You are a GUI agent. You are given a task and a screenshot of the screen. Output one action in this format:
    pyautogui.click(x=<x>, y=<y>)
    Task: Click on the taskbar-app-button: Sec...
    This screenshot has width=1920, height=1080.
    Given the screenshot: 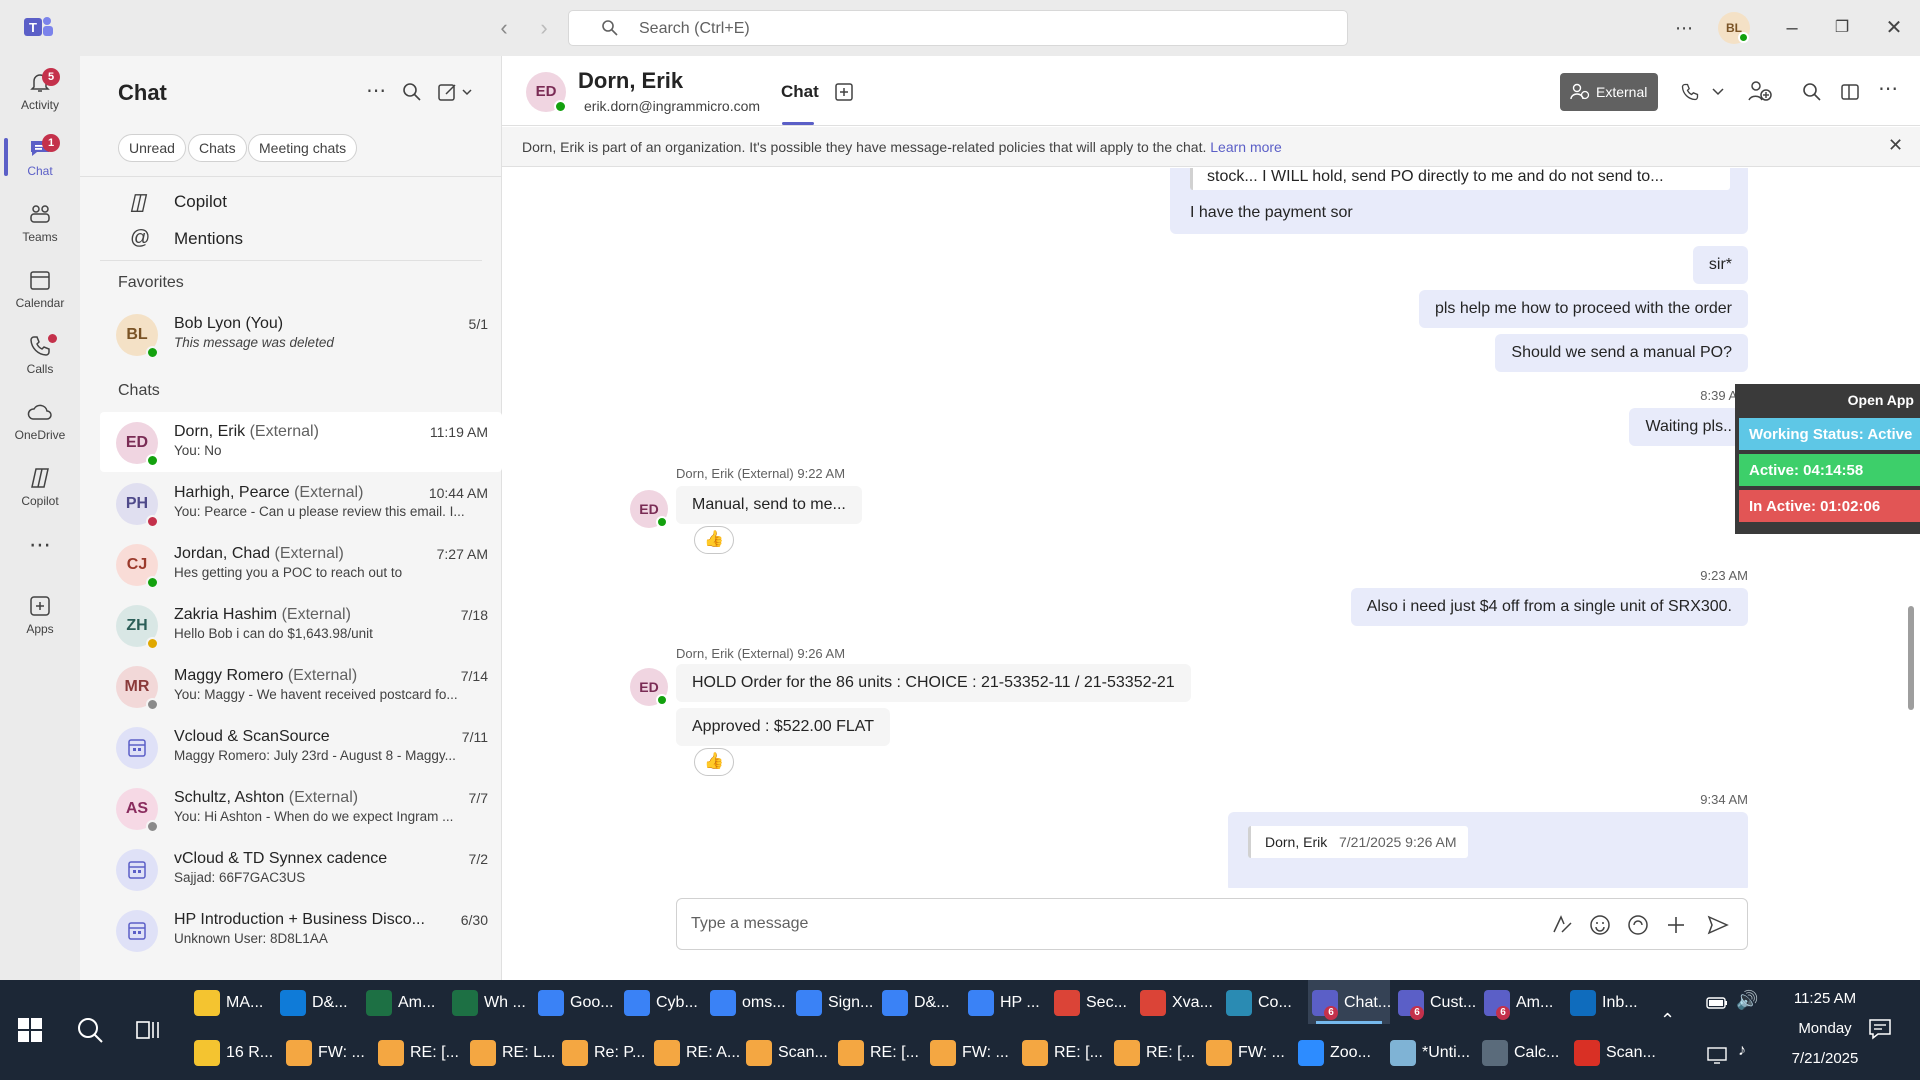 What is the action you would take?
    pyautogui.click(x=1091, y=1002)
    